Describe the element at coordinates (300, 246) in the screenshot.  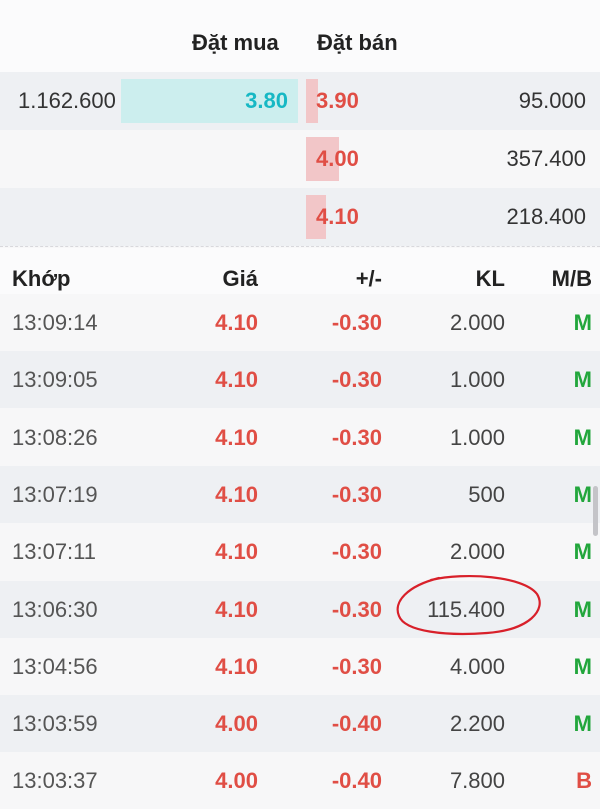
I see `divider` at that location.